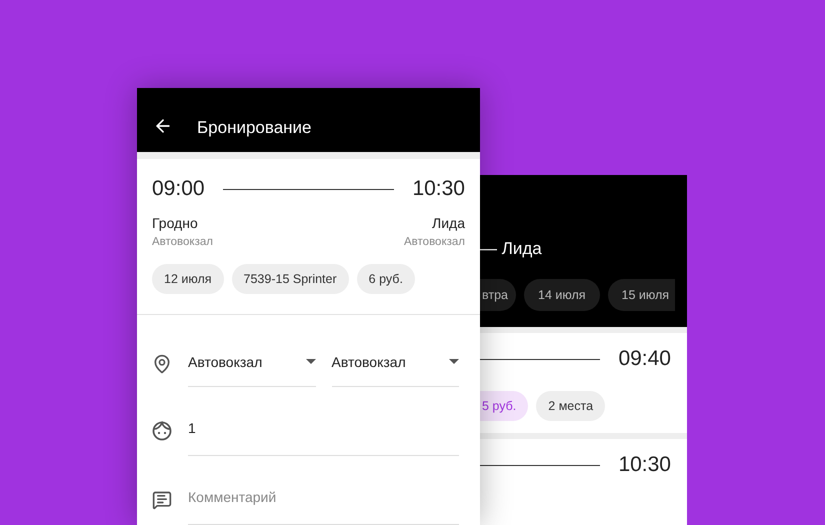  Describe the element at coordinates (504, 406) in the screenshot. I see `price-chip: 5 руб.` at that location.